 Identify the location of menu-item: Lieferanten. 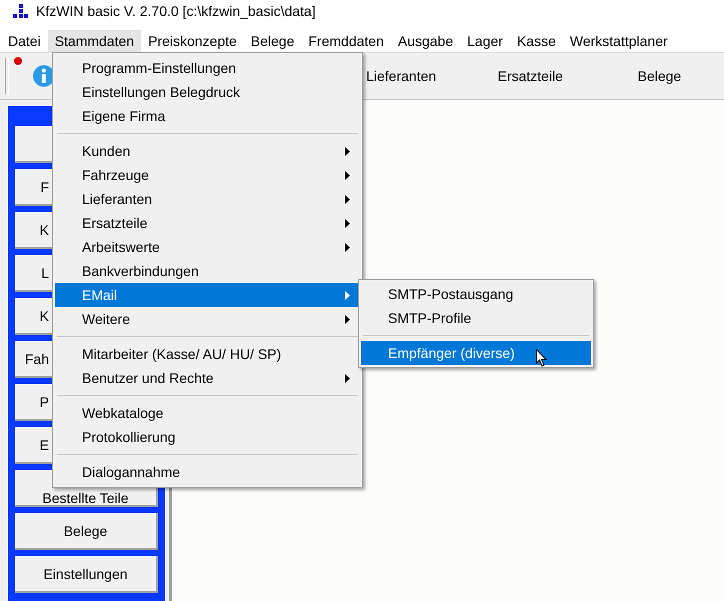
(207, 199).